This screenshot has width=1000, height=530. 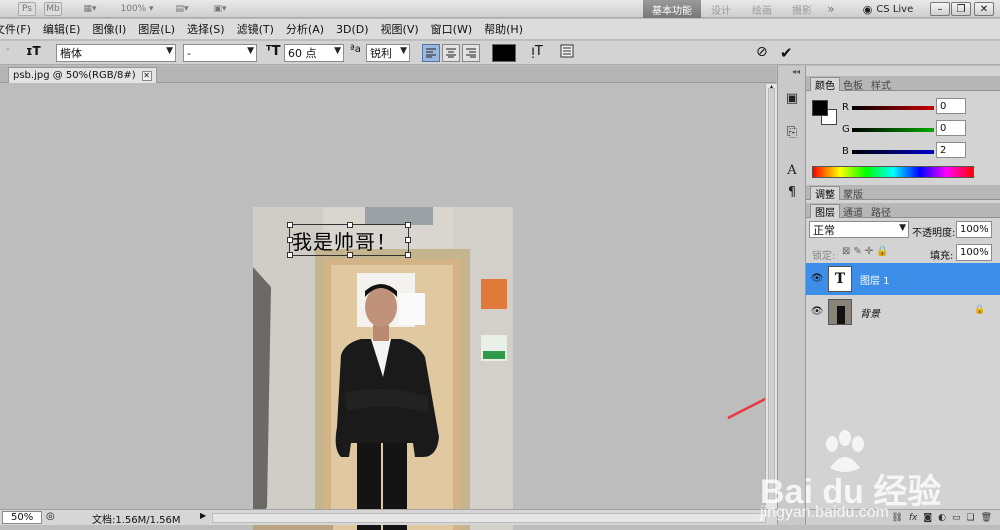 What do you see at coordinates (109, 29) in the screenshot?
I see `menu-image: 图像(I)` at bounding box center [109, 29].